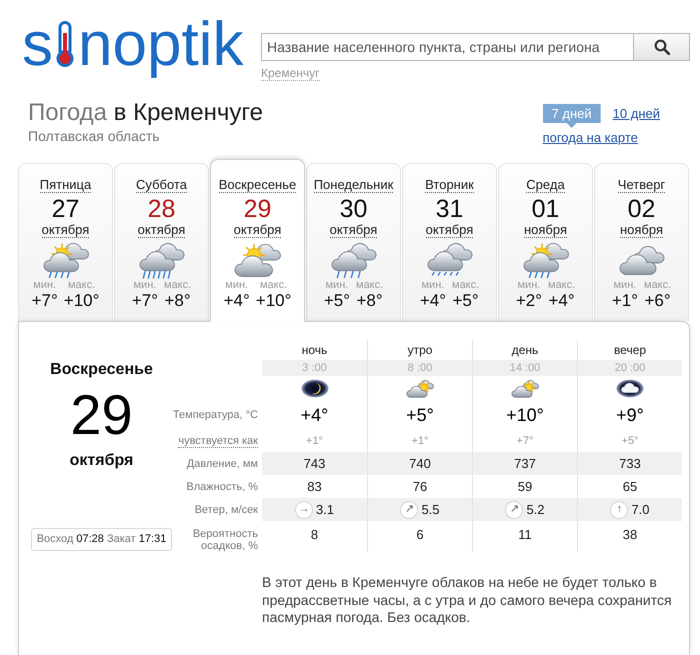  Describe the element at coordinates (657, 301) in the screenshot. I see `max-temperature: +6°` at that location.